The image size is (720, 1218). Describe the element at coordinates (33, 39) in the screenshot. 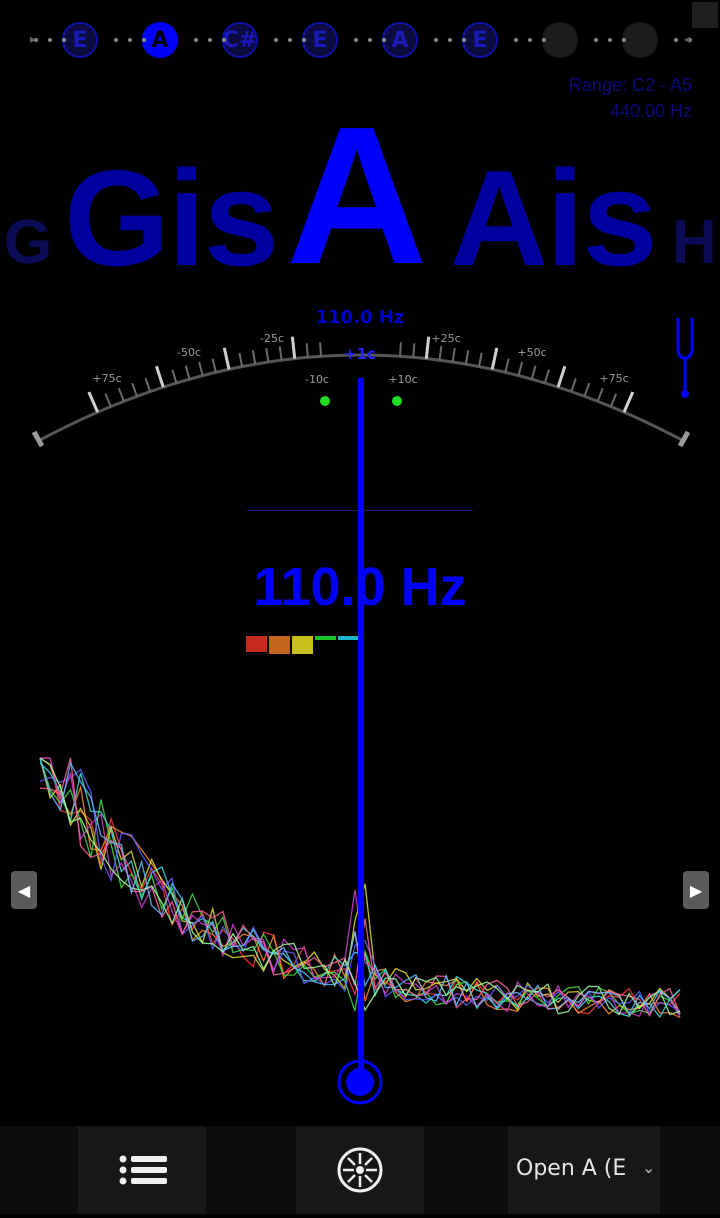

I see `string-scroll-left-icon: ▸` at that location.